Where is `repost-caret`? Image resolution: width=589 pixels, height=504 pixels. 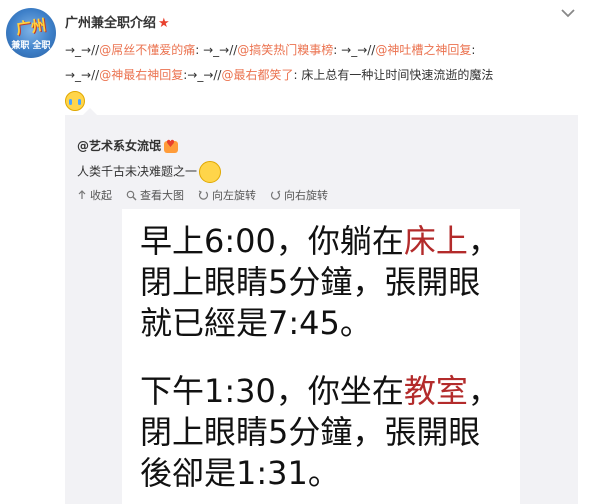
repost-caret is located at coordinates (90, 111).